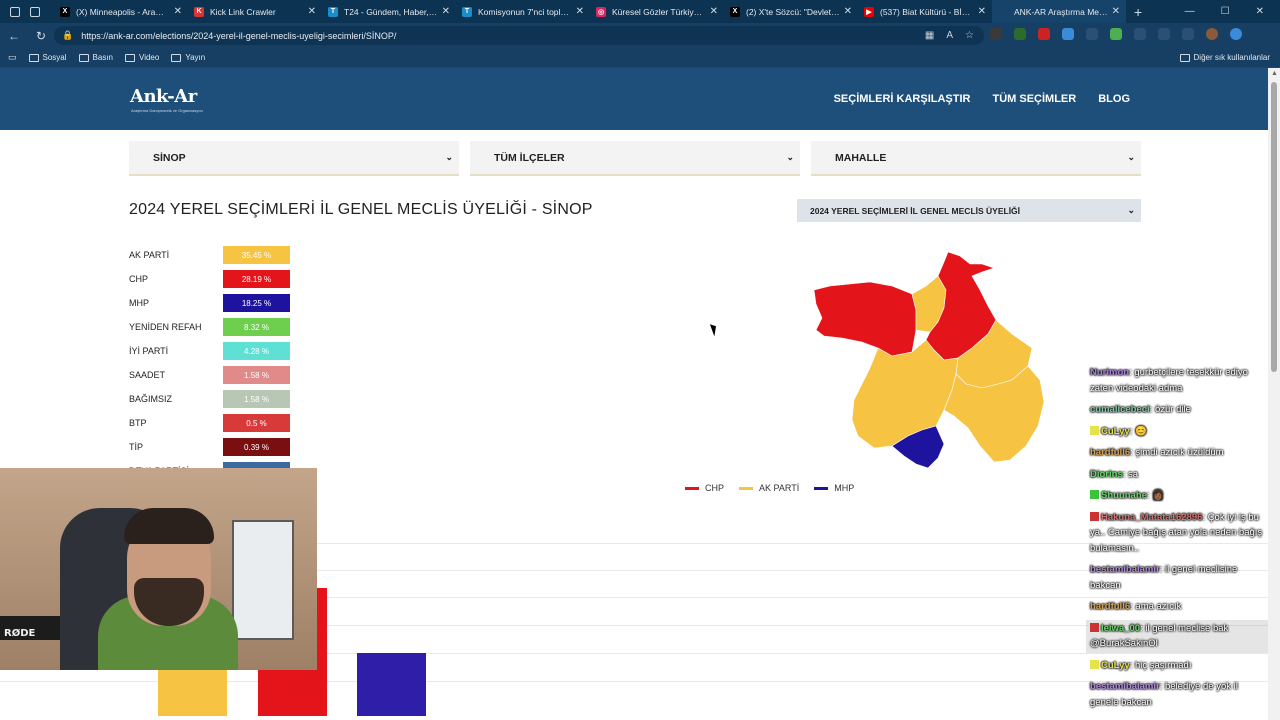 The width and height of the screenshot is (1280, 720). What do you see at coordinates (1232, 57) in the screenshot?
I see `other-bookmarks-label: Diğer sık kullanılanlar` at bounding box center [1232, 57].